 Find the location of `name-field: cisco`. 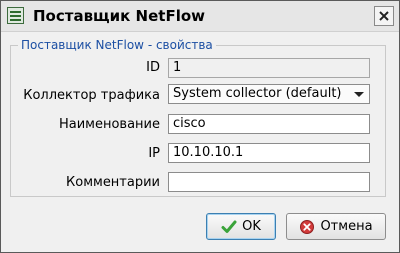

name-field: cisco is located at coordinates (269, 124).